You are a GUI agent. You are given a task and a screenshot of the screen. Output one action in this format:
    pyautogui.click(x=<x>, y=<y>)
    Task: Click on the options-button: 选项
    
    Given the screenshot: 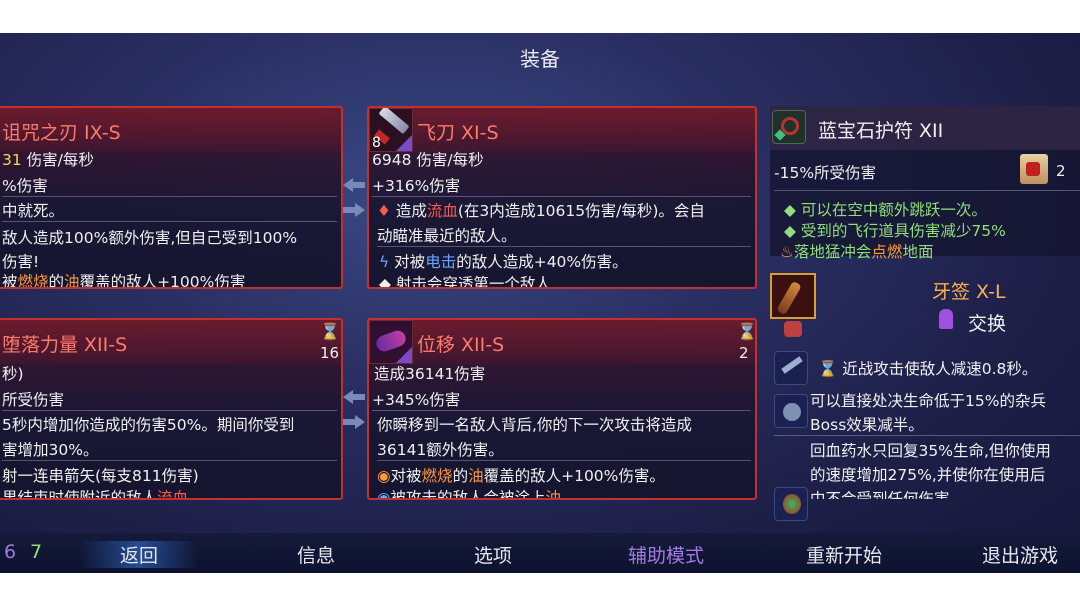 What is the action you would take?
    pyautogui.click(x=493, y=554)
    